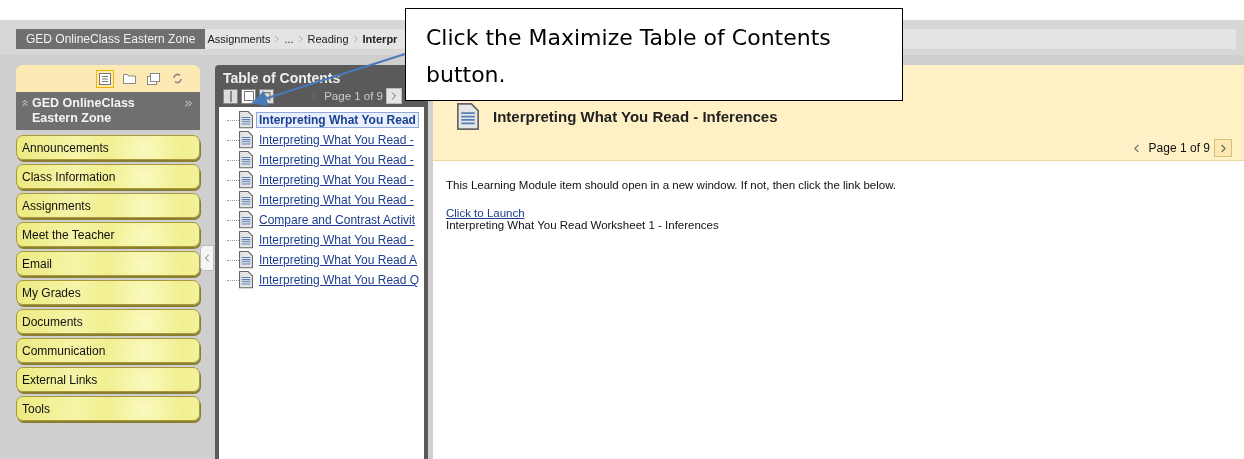 Image resolution: width=1244 pixels, height=459 pixels. What do you see at coordinates (635, 117) in the screenshot?
I see `content-title: Interpreting What You Read - Inferences` at bounding box center [635, 117].